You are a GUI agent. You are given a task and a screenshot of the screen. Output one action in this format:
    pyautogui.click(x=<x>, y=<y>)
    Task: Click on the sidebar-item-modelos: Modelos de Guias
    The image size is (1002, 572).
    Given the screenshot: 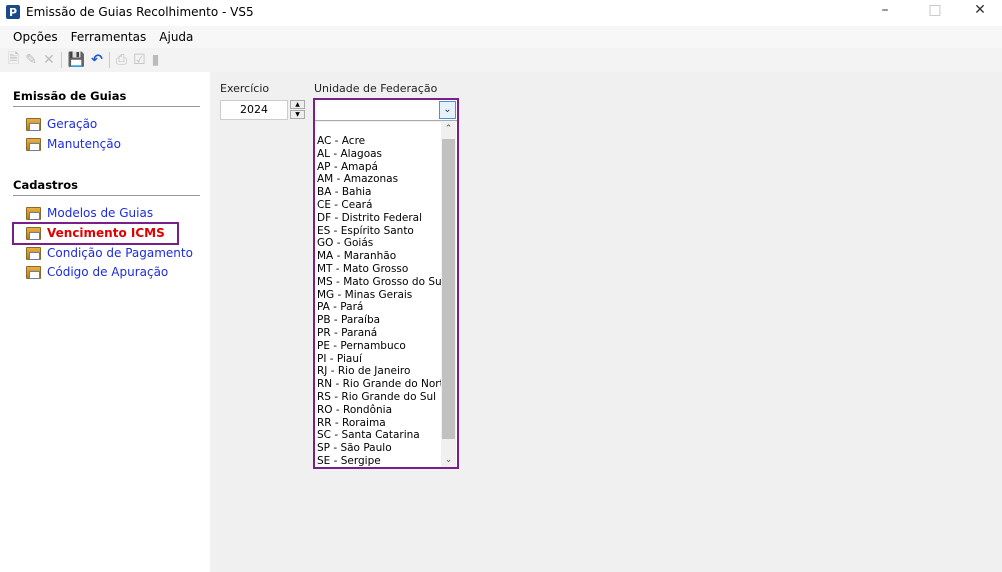 What is the action you would take?
    pyautogui.click(x=89, y=213)
    